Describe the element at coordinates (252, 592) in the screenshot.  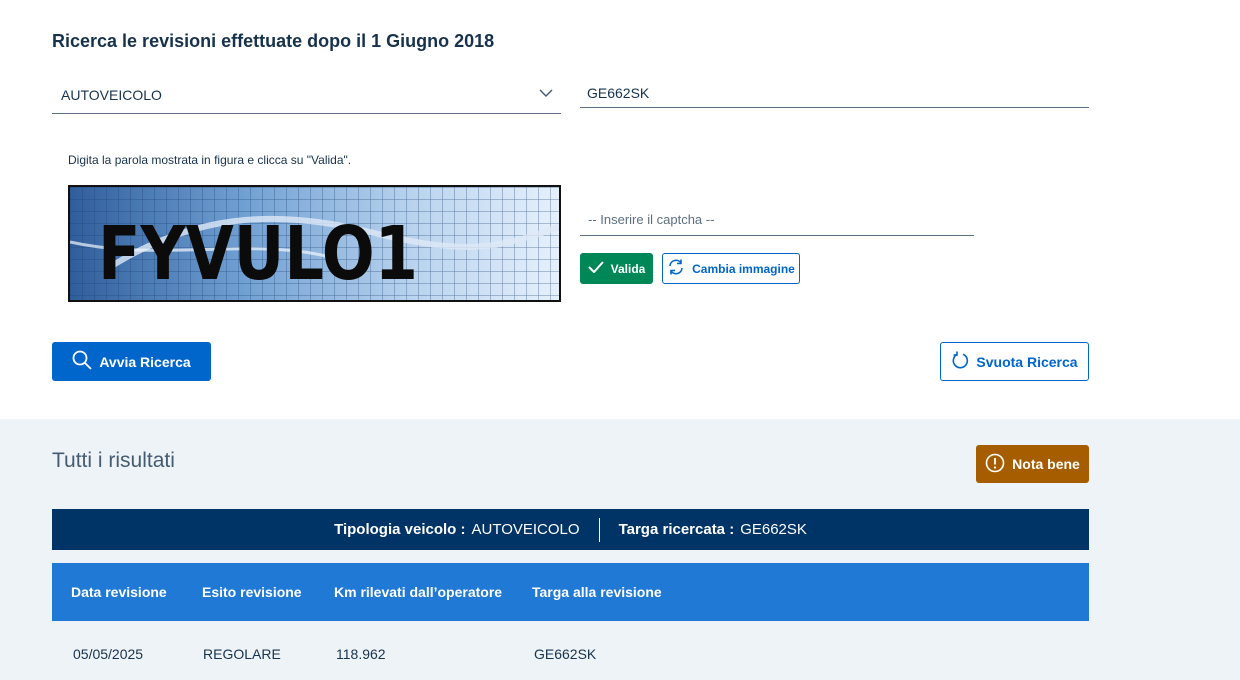
I see `column-header-outcome: Esito revisione` at that location.